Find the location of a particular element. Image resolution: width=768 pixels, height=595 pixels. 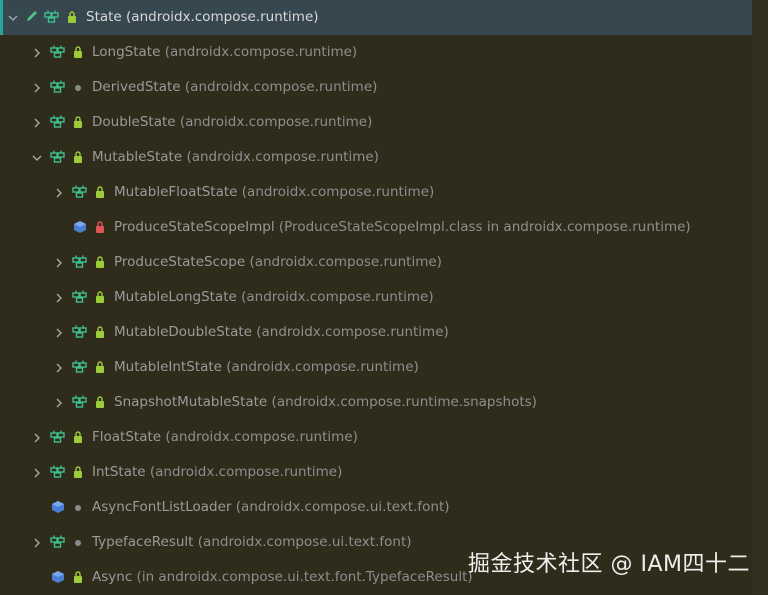

tree-item-label: IntState (androidx.compose.runtime) is located at coordinates (217, 472).